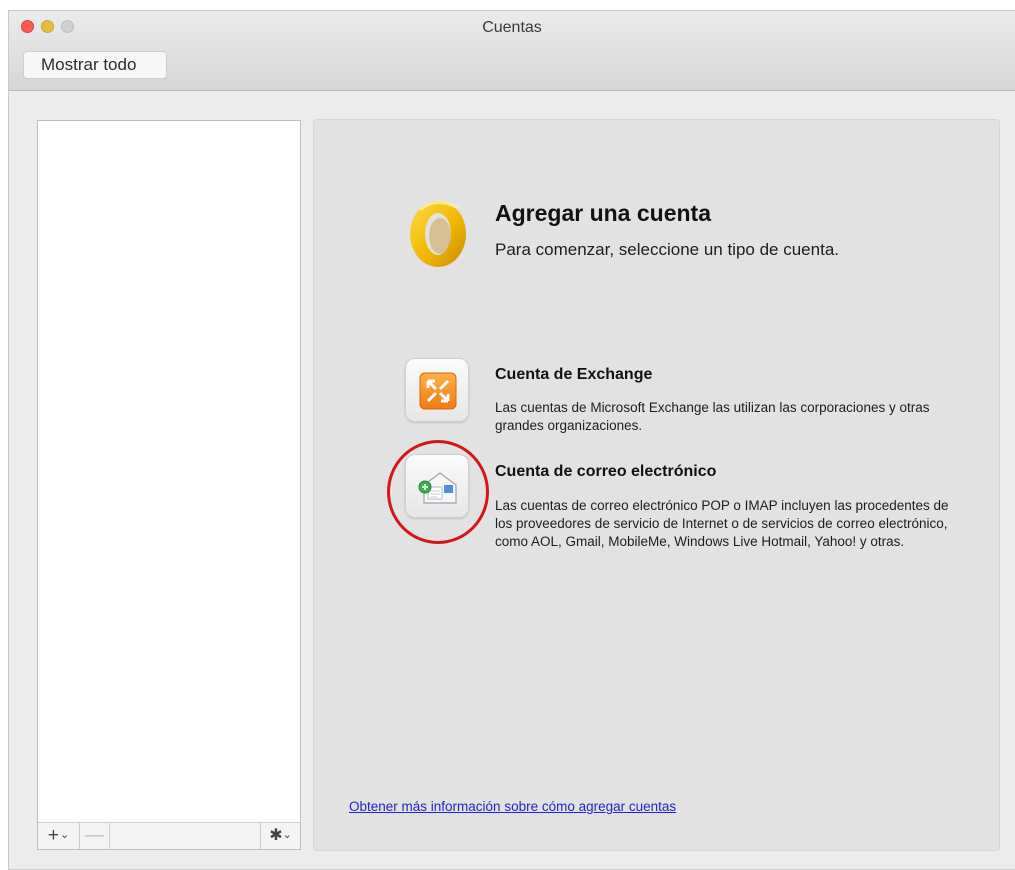 Image resolution: width=1015 pixels, height=870 pixels. What do you see at coordinates (603, 213) in the screenshot?
I see `page-title: Agregar una cuenta` at bounding box center [603, 213].